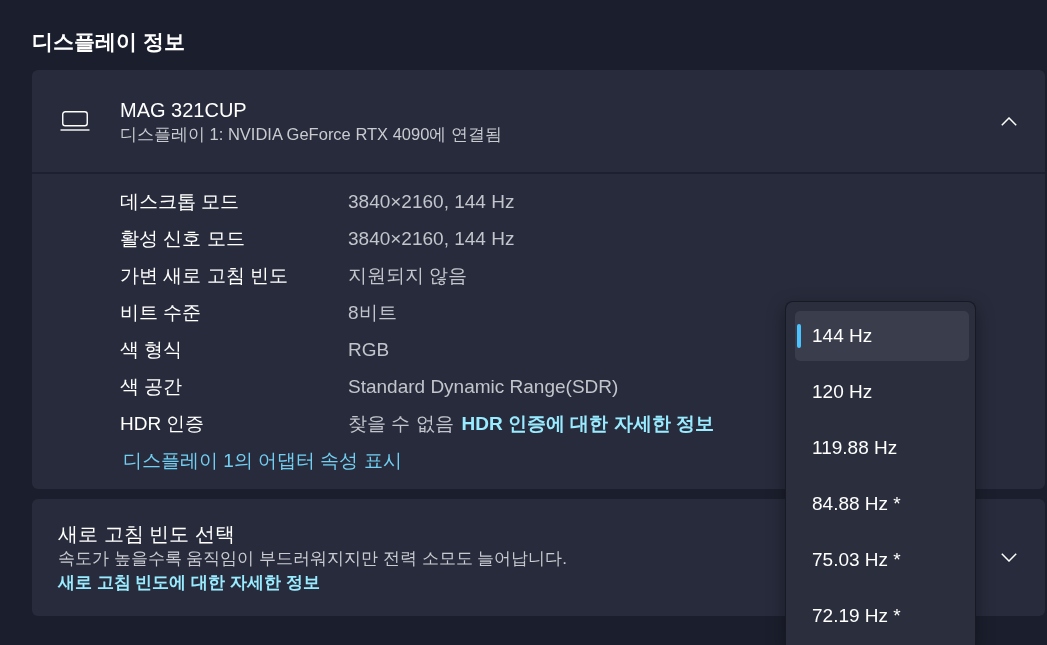  I want to click on chevron-down-icon, so click(1009, 557).